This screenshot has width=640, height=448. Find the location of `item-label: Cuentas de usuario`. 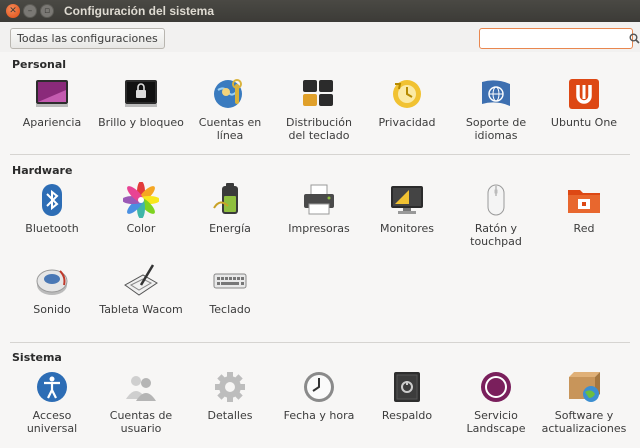

item-label: Cuentas de usuario is located at coordinates (141, 422).